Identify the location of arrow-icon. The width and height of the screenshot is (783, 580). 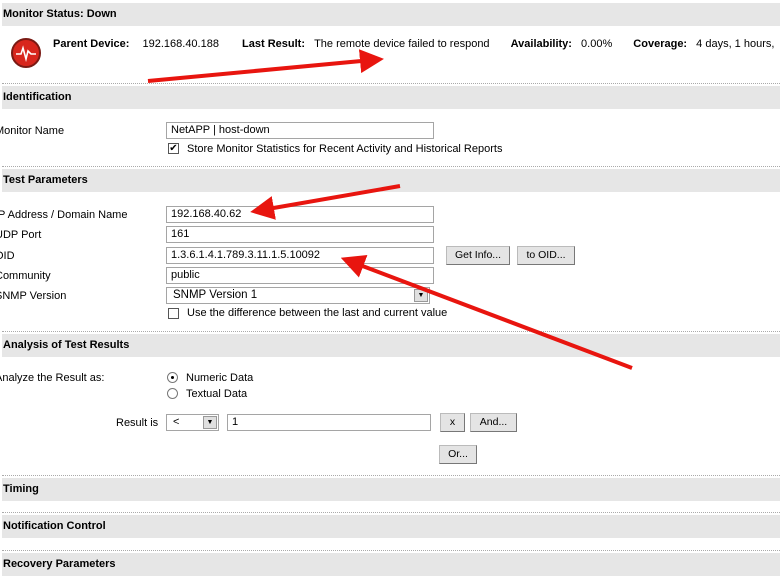
(265, 66).